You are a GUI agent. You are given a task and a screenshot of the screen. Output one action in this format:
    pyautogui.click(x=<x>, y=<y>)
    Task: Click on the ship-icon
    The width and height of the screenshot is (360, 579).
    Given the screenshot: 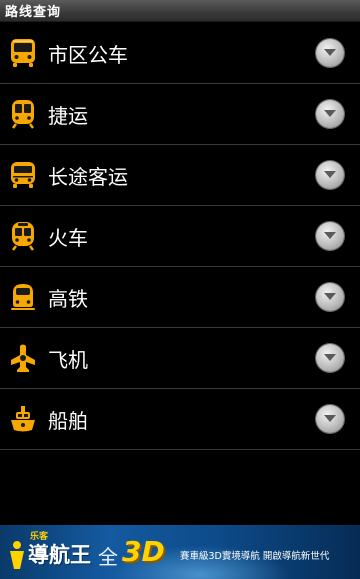 What is the action you would take?
    pyautogui.click(x=23, y=419)
    